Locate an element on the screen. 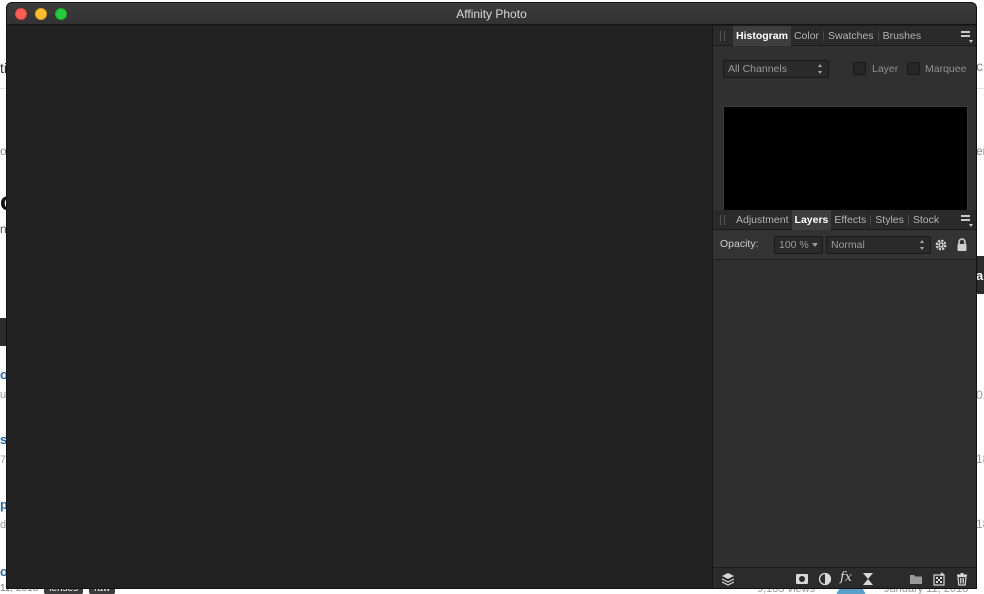 The height and width of the screenshot is (594, 984). tab-swatches: Swatches is located at coordinates (851, 36).